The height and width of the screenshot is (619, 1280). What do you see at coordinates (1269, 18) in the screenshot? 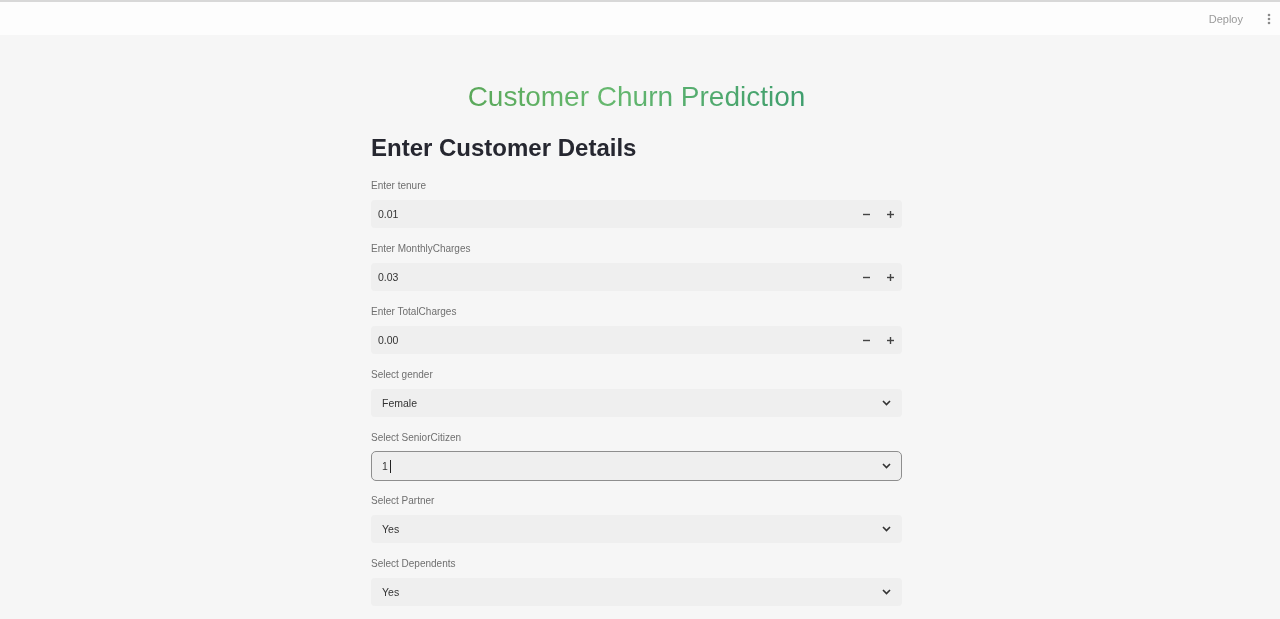
I see `menu-icon` at bounding box center [1269, 18].